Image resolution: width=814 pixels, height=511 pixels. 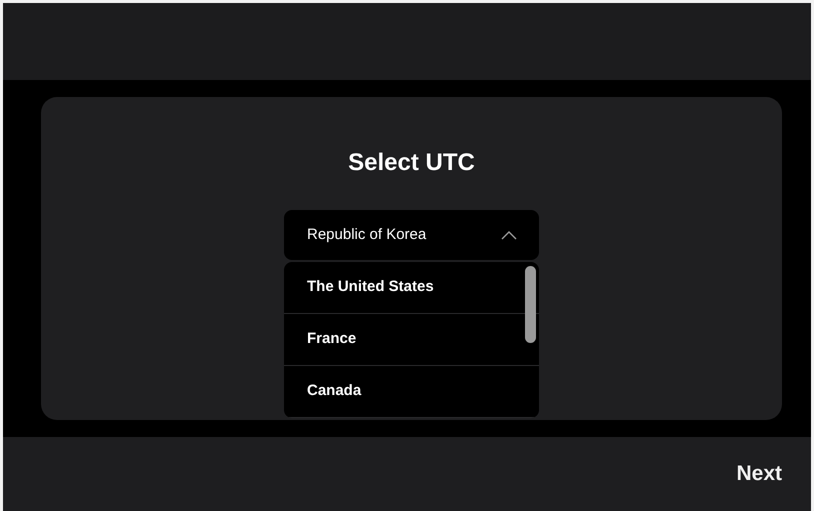 What do you see at coordinates (759, 474) in the screenshot?
I see `next-button: Next` at bounding box center [759, 474].